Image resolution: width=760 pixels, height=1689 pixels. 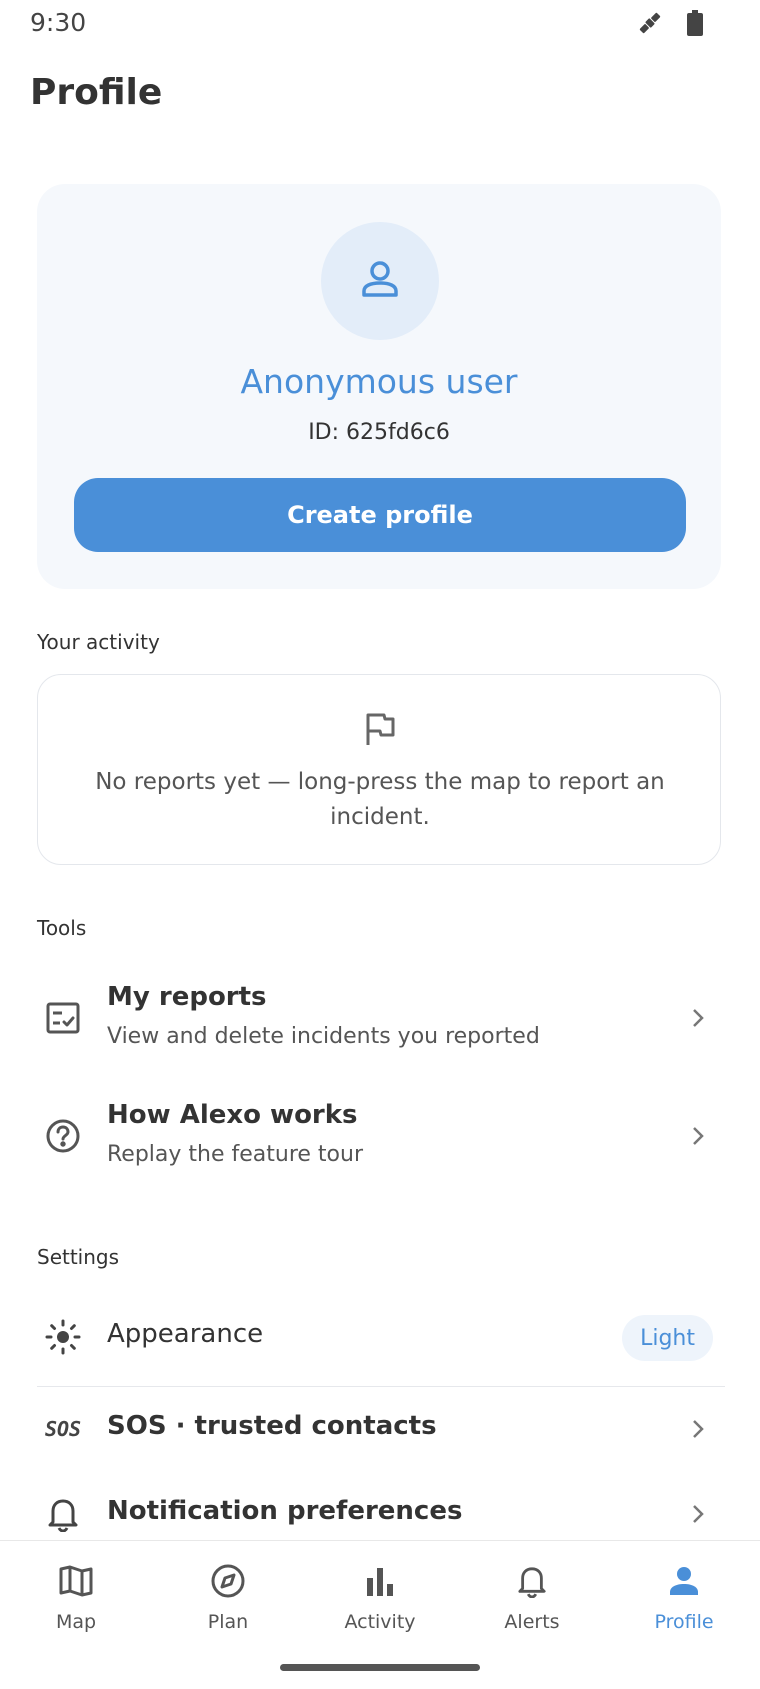 What do you see at coordinates (380, 515) in the screenshot?
I see `create-profile-button: Create profile` at bounding box center [380, 515].